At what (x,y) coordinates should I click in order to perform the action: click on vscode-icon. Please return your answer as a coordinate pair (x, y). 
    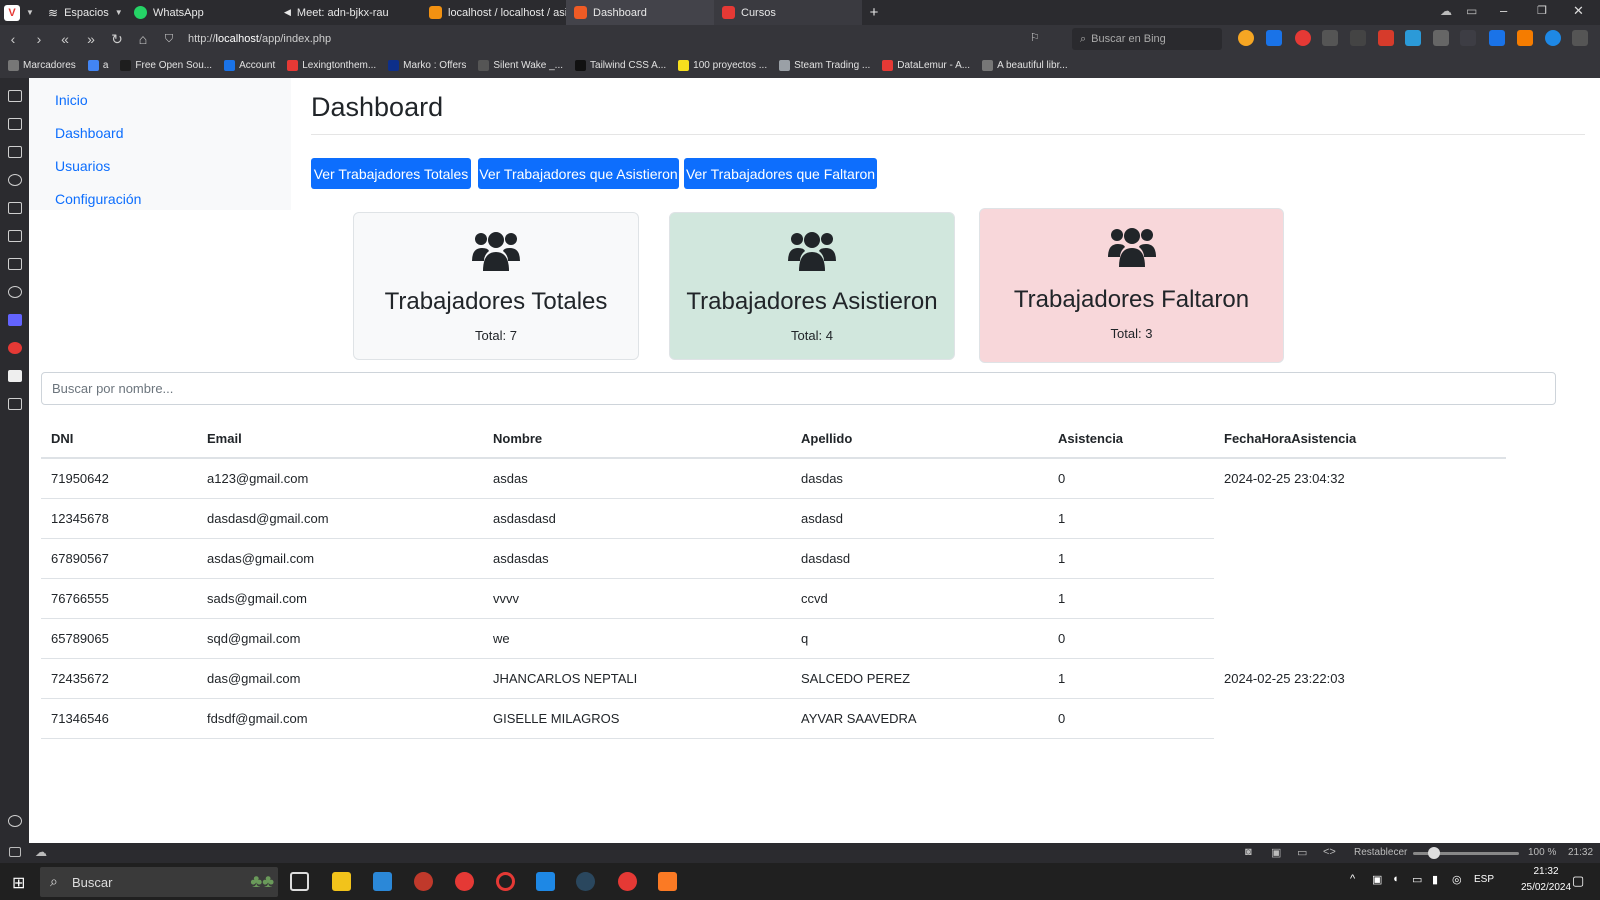
    Looking at the image, I should click on (545, 881).